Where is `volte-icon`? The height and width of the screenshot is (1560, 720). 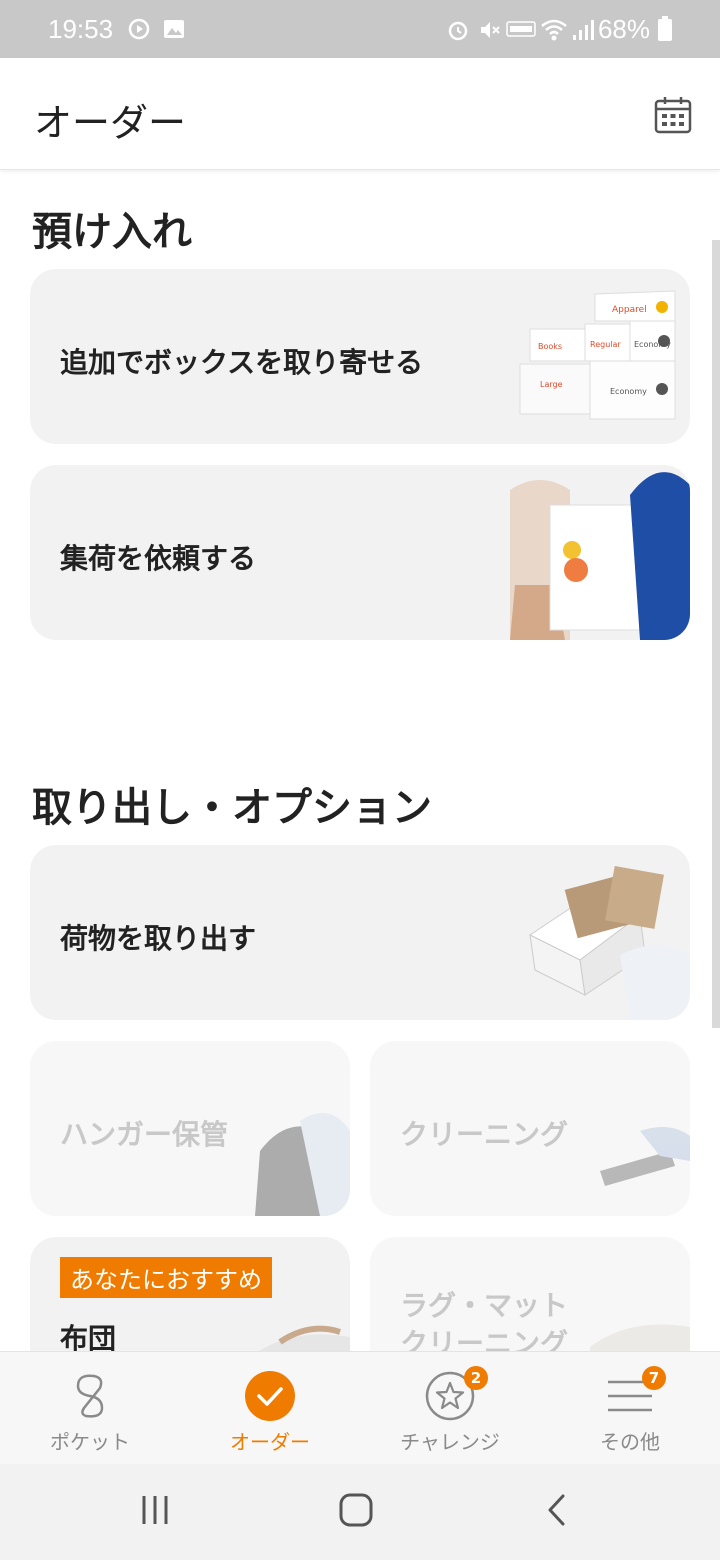
volte-icon is located at coordinates (521, 31).